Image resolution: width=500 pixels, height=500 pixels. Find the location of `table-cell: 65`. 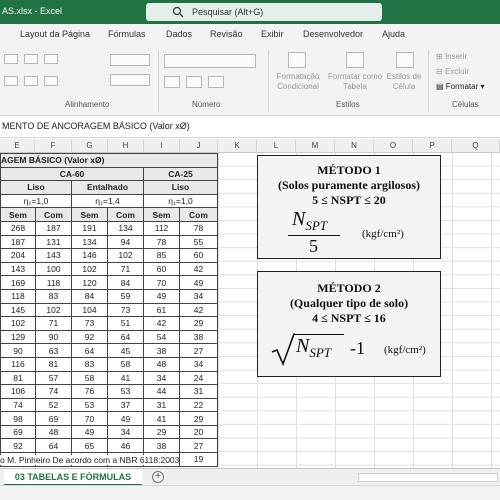

table-cell: 65 is located at coordinates (89, 446).